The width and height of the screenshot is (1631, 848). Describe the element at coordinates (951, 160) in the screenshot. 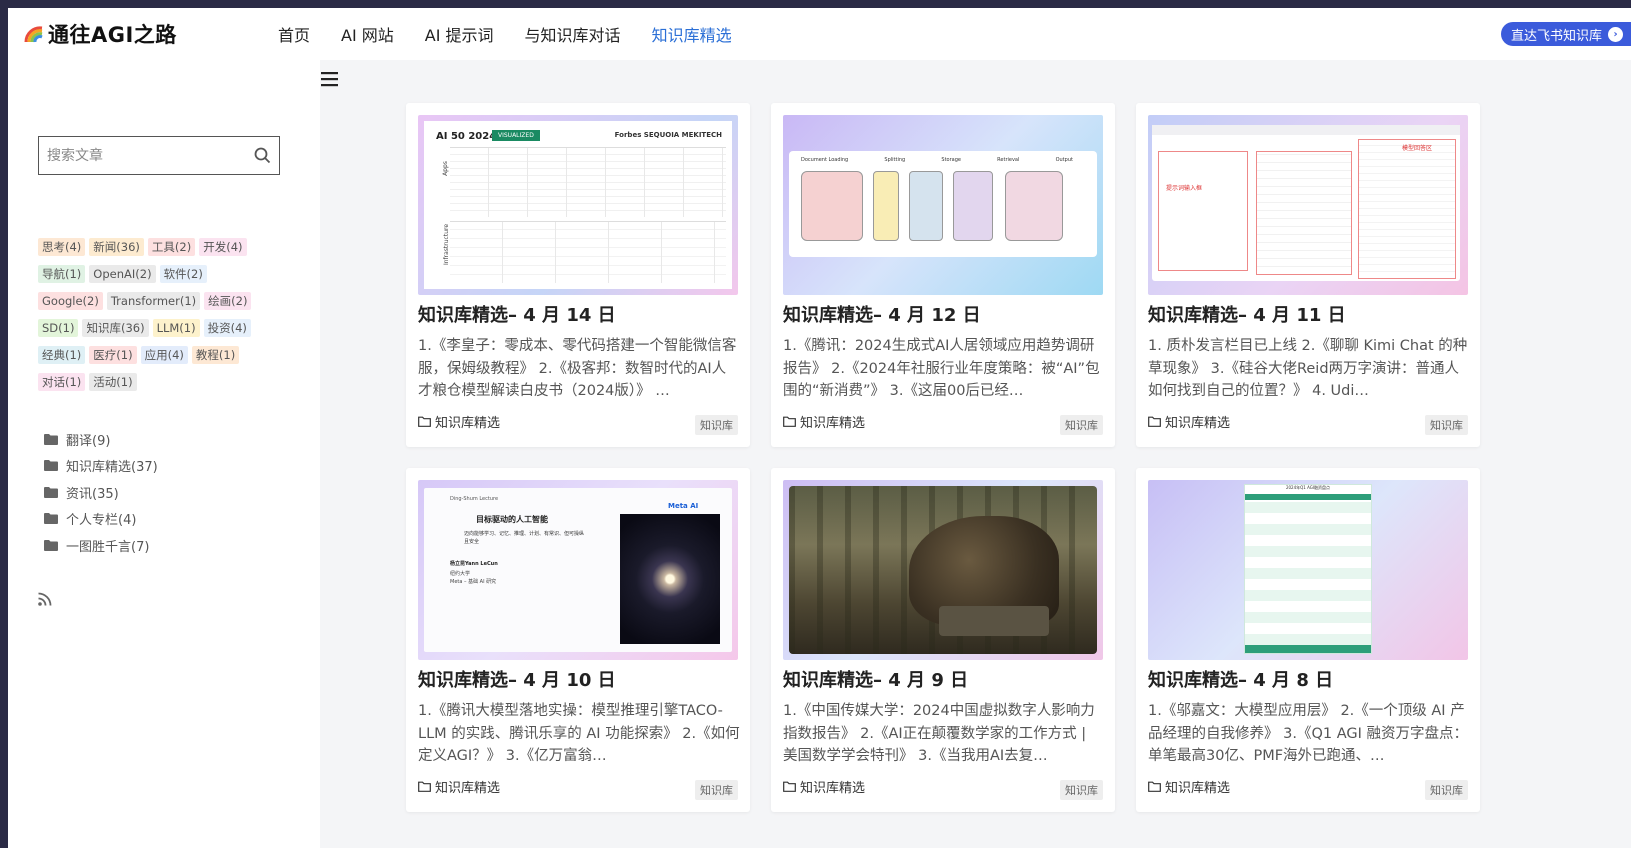

I see `thumb-step: Storage` at that location.